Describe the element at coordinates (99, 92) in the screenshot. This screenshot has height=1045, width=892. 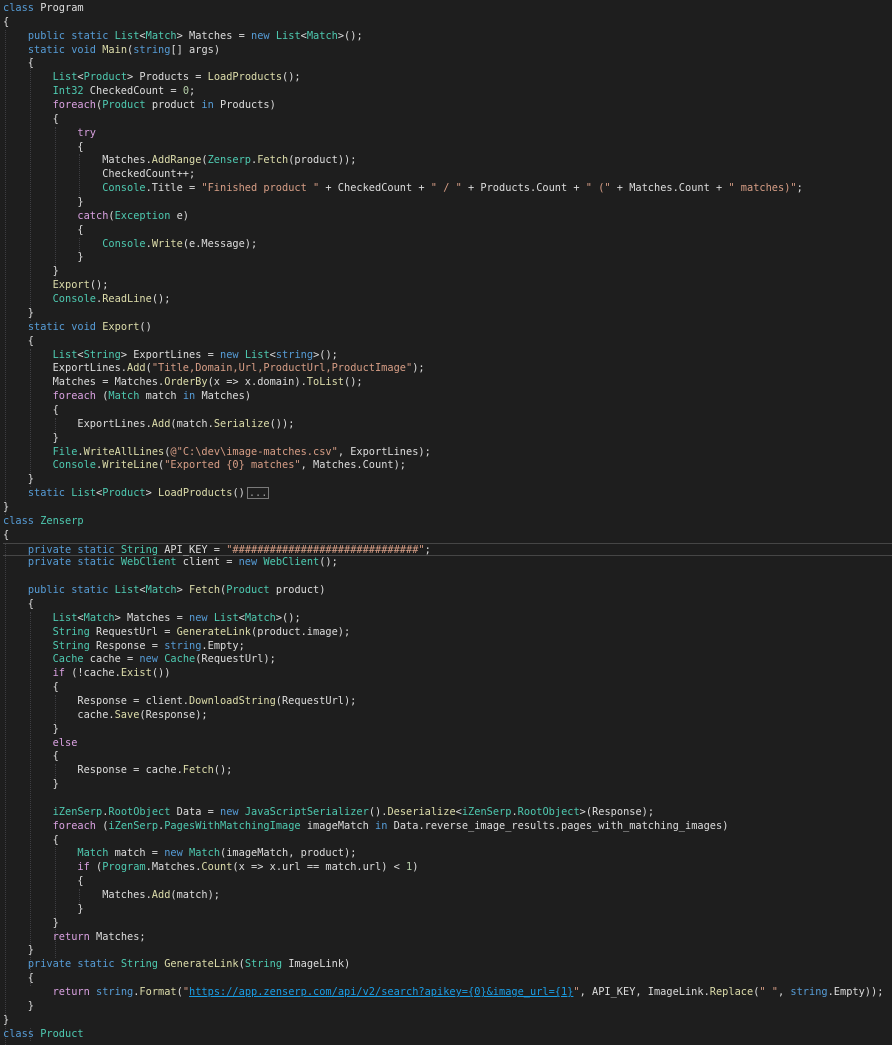
I see `code-line: Int32 CheckedCount = 0;` at that location.